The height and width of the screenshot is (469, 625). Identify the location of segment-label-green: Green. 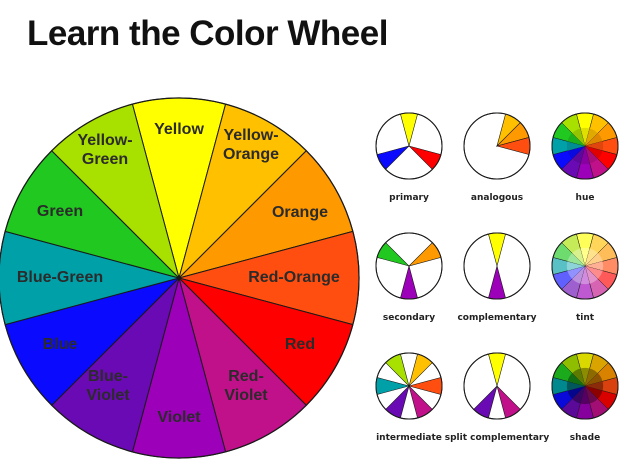
(60, 211).